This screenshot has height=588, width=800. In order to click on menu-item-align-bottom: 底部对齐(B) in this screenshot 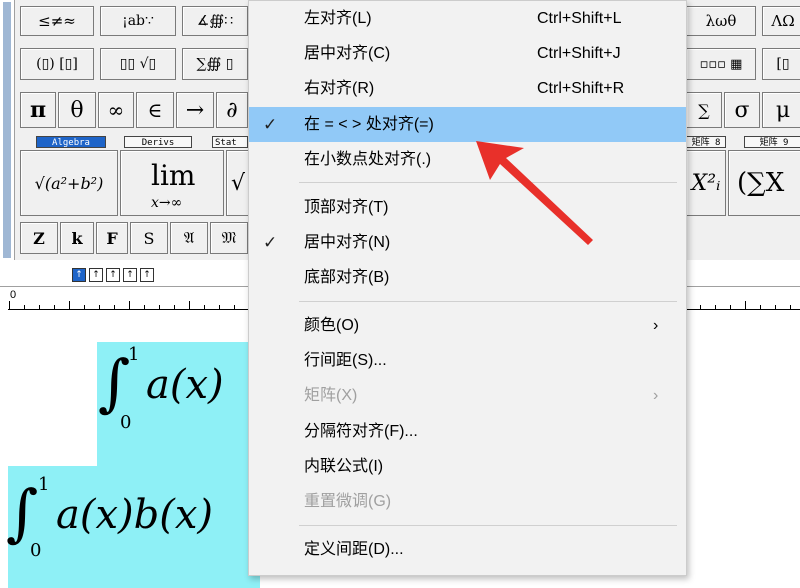, I will do `click(467, 277)`.